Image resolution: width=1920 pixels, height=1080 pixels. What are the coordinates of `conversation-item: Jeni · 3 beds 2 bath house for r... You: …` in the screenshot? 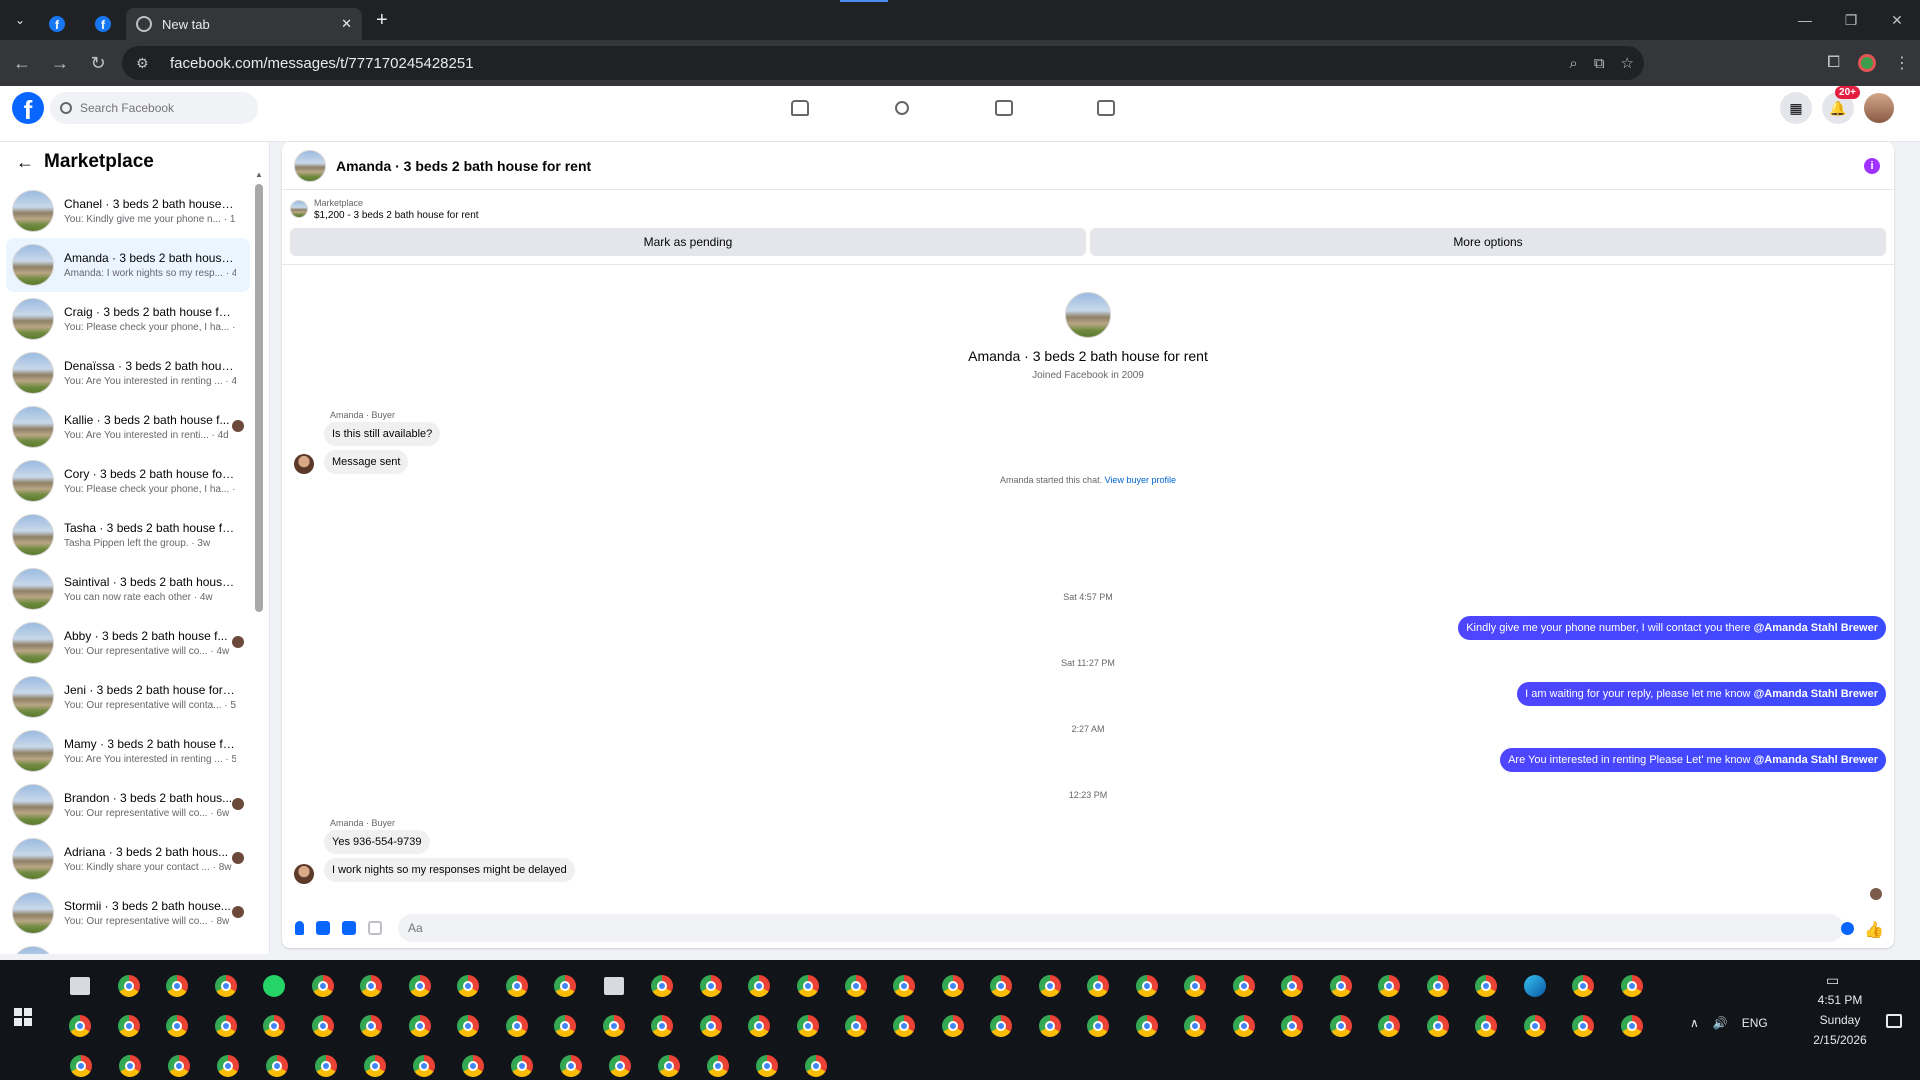 It's located at (128, 697).